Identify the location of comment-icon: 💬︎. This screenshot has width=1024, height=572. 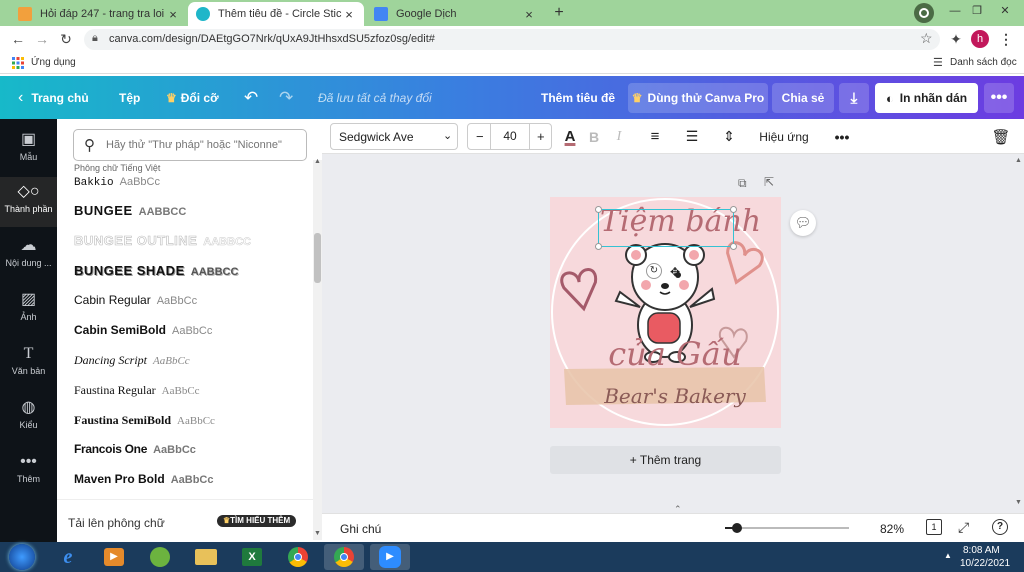
(803, 223).